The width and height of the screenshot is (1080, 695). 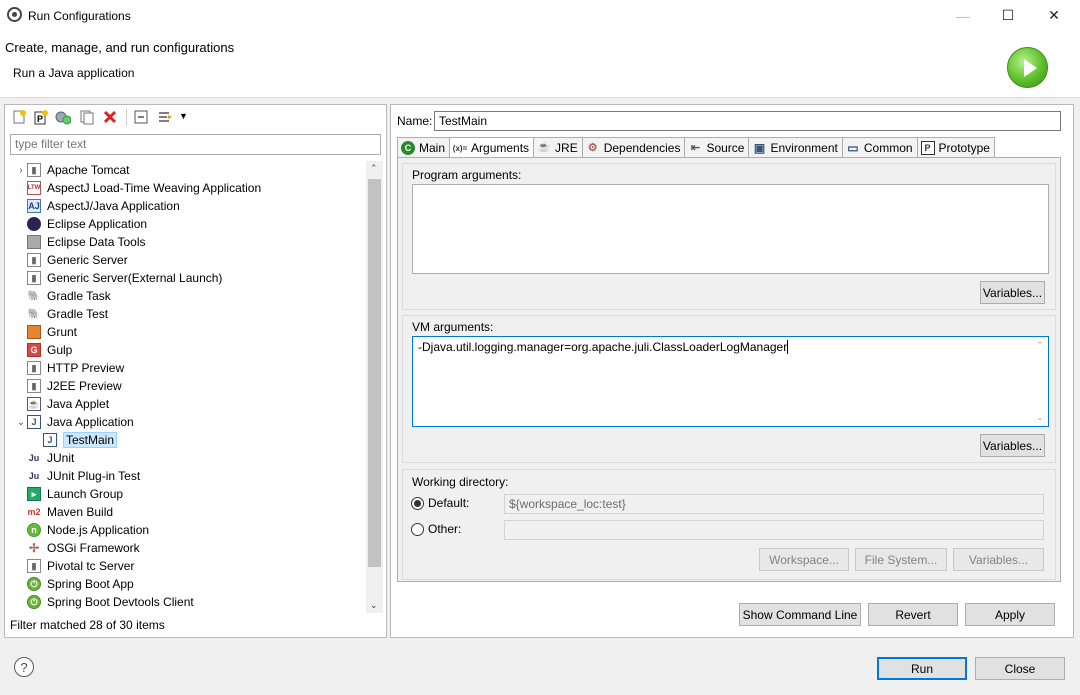 I want to click on run-button: Run, so click(x=922, y=668).